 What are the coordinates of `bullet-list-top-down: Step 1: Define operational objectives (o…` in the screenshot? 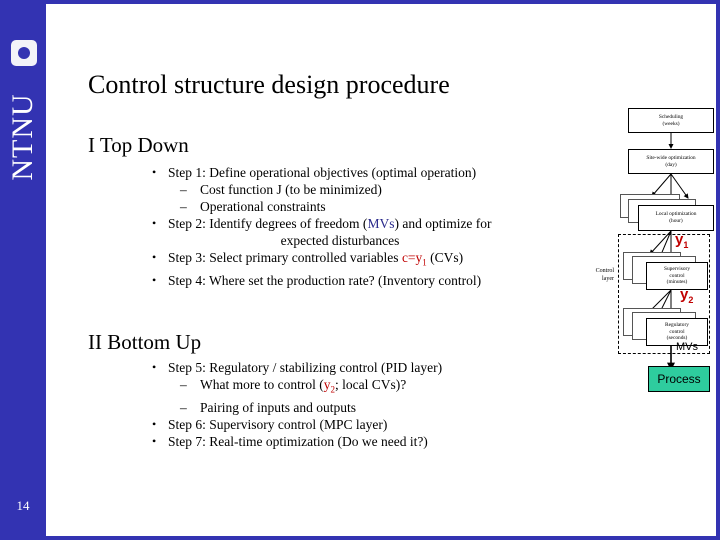 It's located at (365, 226).